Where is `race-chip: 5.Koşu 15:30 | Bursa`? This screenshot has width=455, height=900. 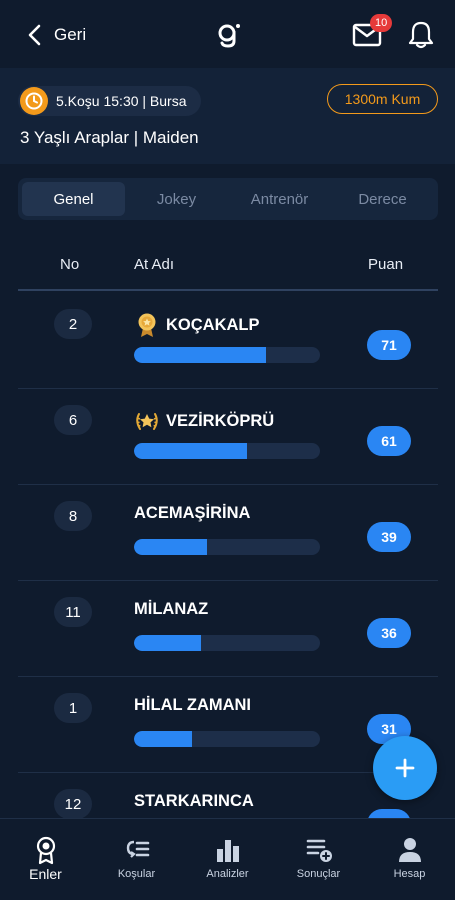 race-chip: 5.Koşu 15:30 | Bursa is located at coordinates (109, 101).